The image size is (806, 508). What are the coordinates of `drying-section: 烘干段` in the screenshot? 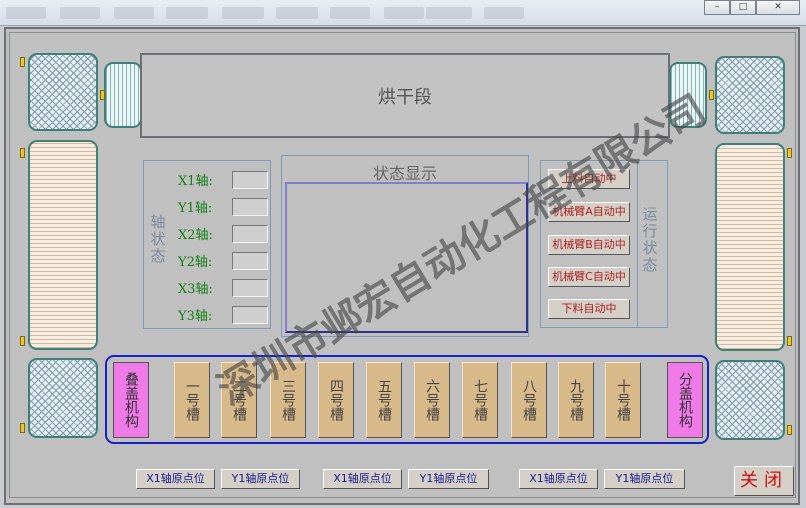 It's located at (405, 95).